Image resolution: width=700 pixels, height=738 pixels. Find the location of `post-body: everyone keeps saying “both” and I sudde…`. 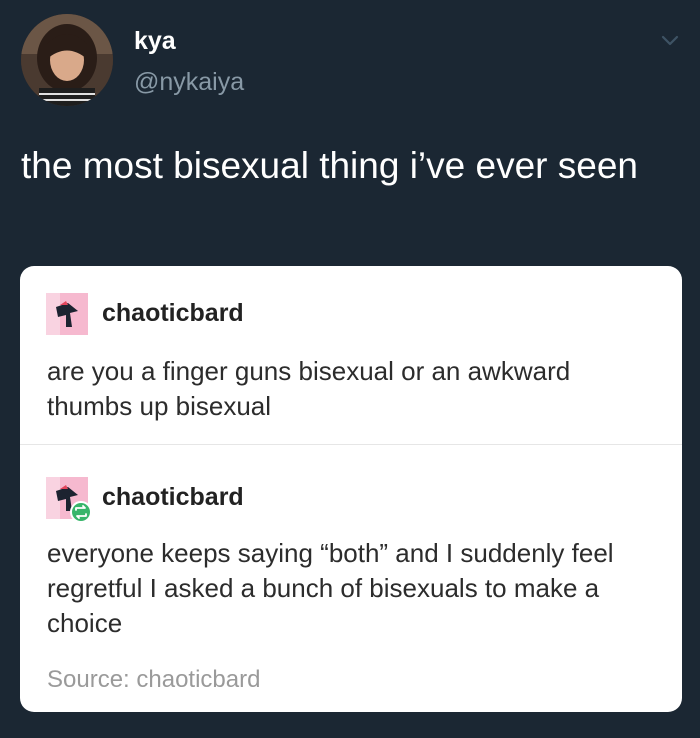

post-body: everyone keeps saying “both” and I sudde… is located at coordinates (330, 588).